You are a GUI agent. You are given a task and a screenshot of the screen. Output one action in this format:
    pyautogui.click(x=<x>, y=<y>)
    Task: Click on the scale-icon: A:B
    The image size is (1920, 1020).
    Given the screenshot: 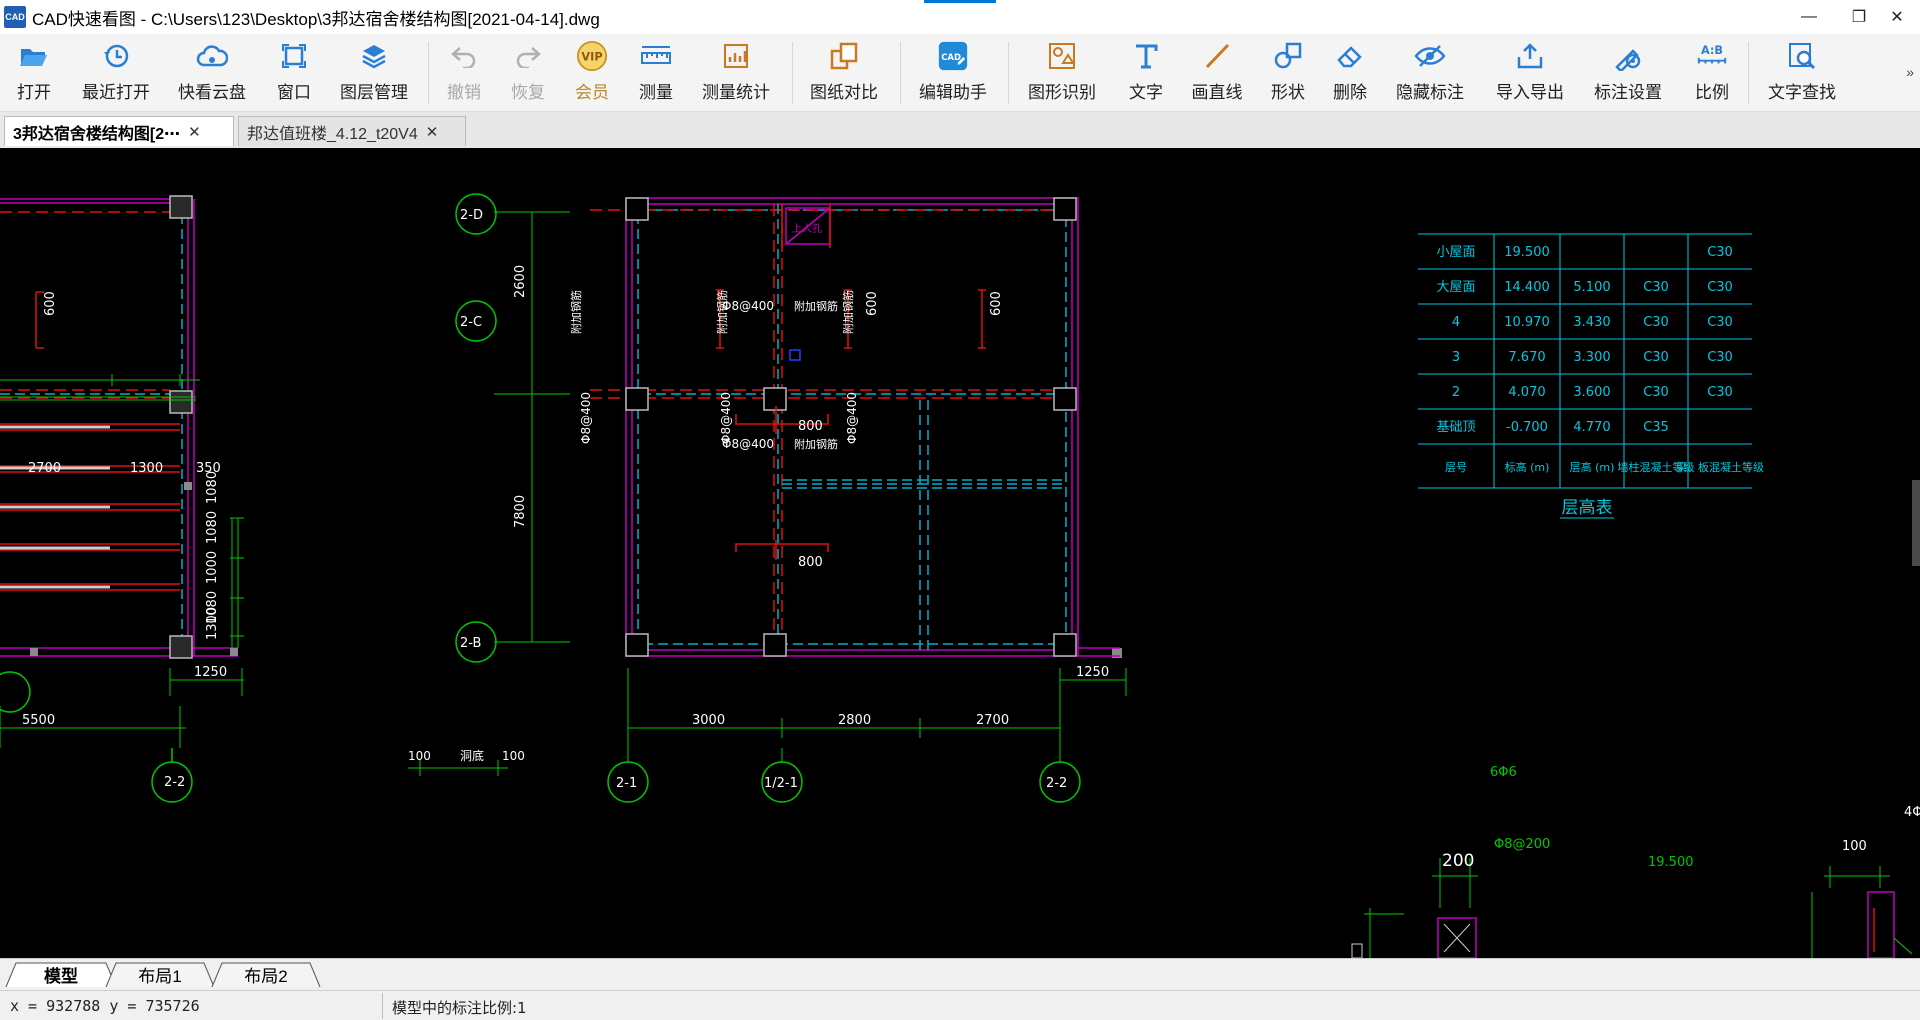 What is the action you would take?
    pyautogui.click(x=1712, y=56)
    